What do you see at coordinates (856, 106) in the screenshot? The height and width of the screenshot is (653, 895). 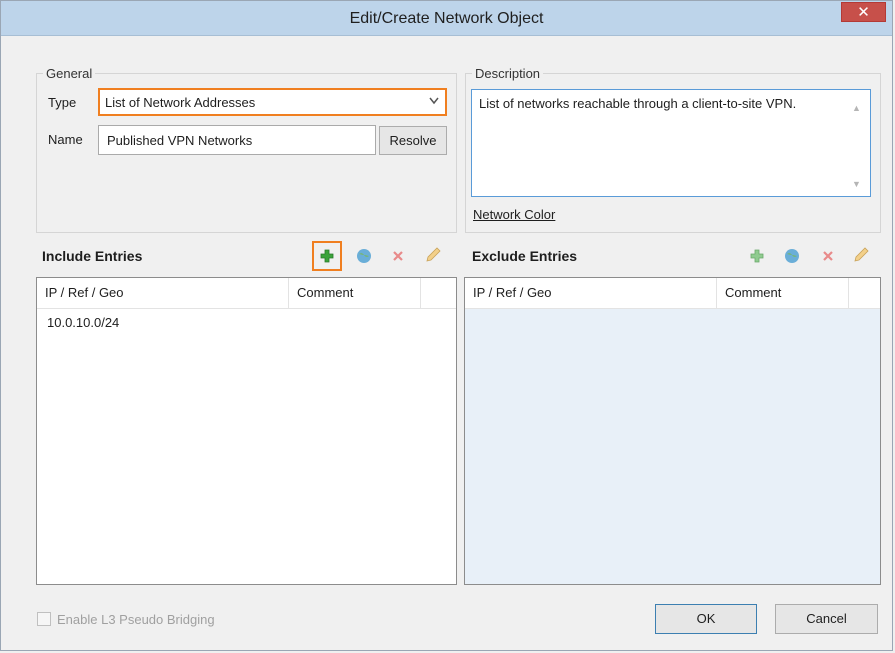 I see `scroll-up-icon: ▲` at bounding box center [856, 106].